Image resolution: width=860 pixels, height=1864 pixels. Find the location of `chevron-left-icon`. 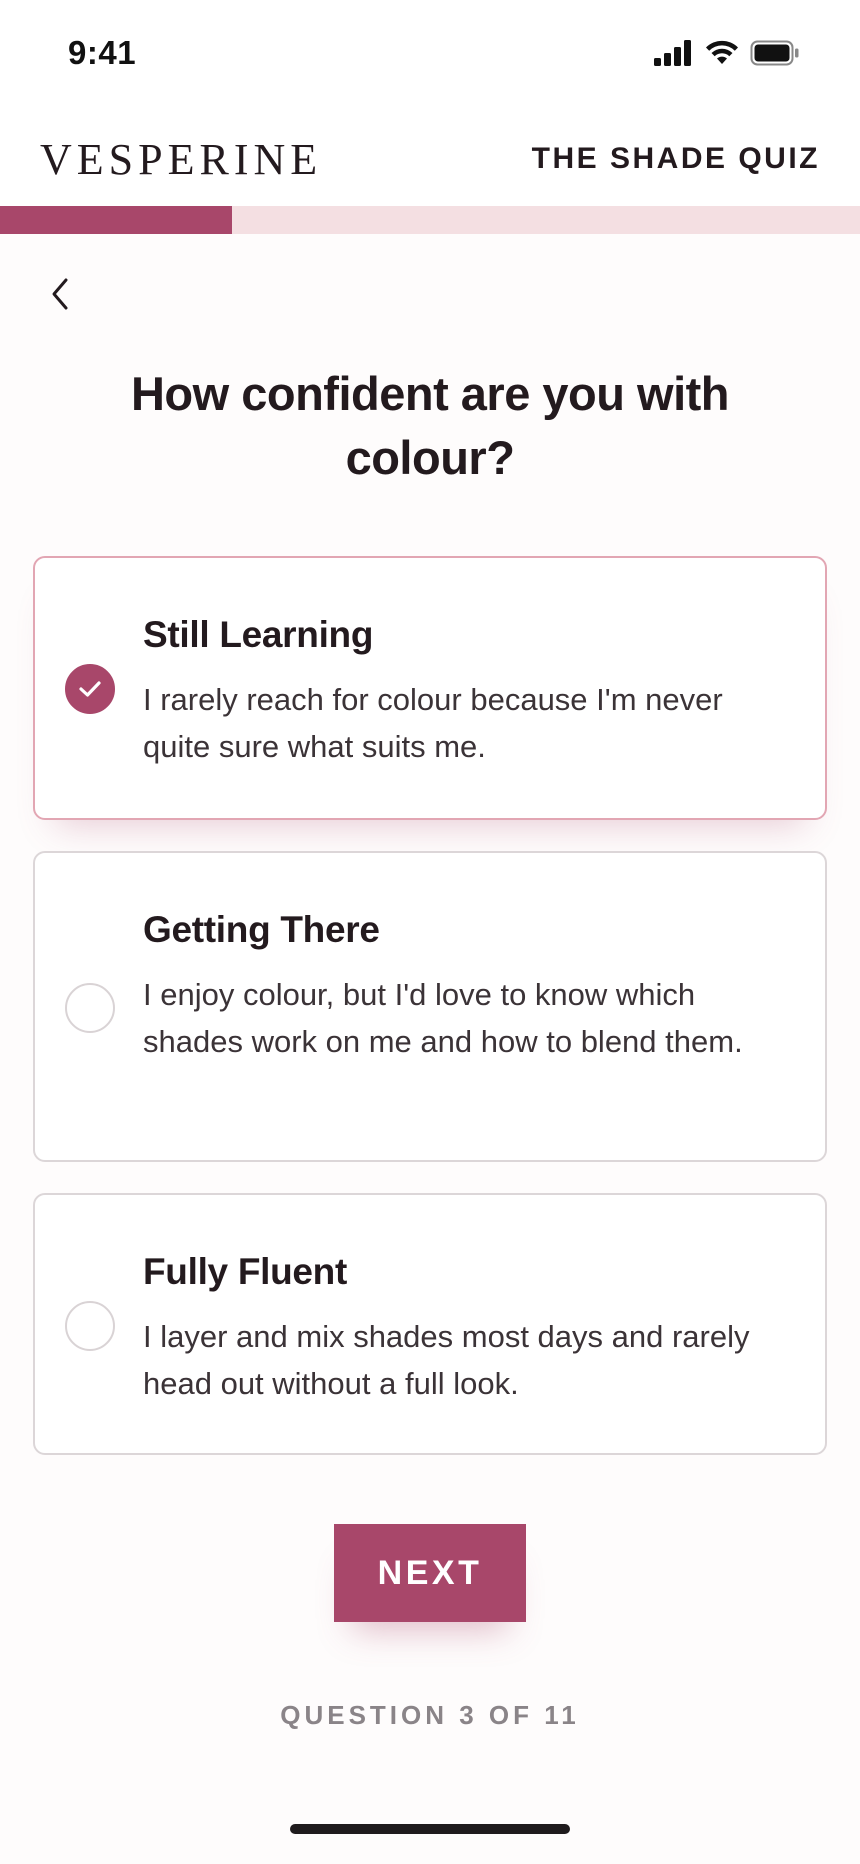

chevron-left-icon is located at coordinates (60, 294).